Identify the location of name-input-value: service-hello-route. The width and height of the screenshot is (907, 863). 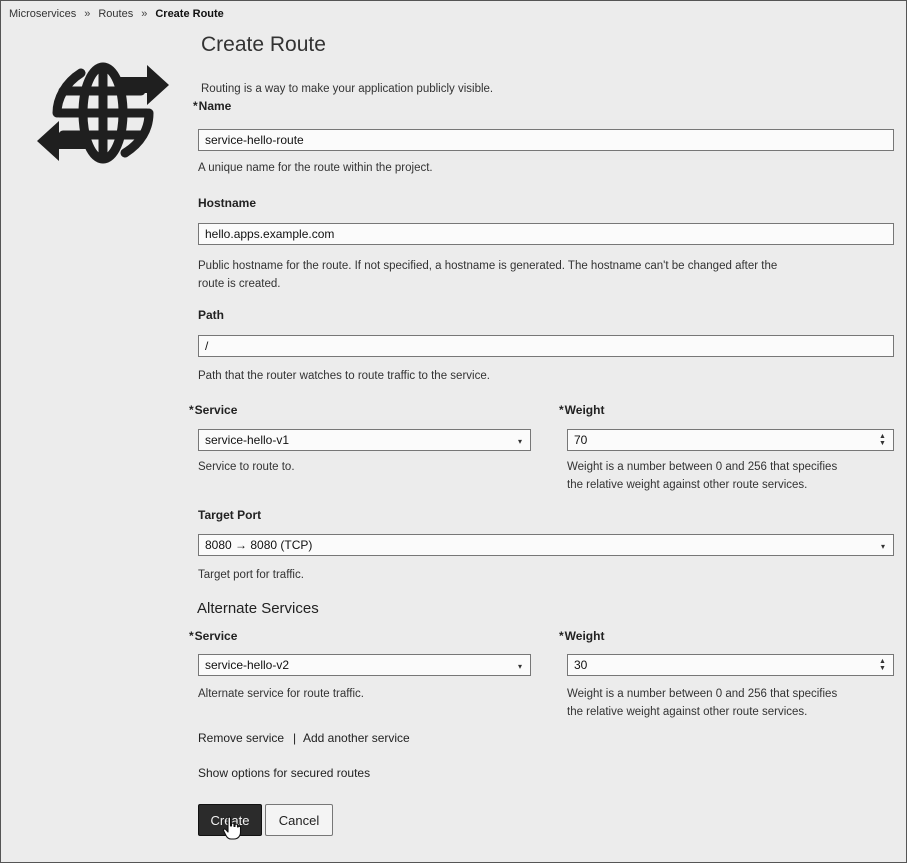
(254, 140).